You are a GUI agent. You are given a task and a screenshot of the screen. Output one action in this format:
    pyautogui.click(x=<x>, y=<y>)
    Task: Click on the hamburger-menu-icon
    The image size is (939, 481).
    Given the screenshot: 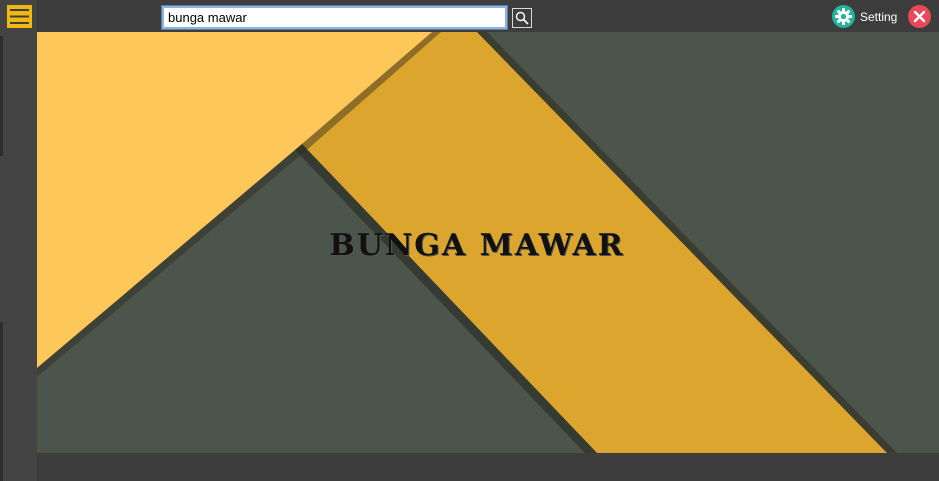 What is the action you would take?
    pyautogui.click(x=19, y=16)
    